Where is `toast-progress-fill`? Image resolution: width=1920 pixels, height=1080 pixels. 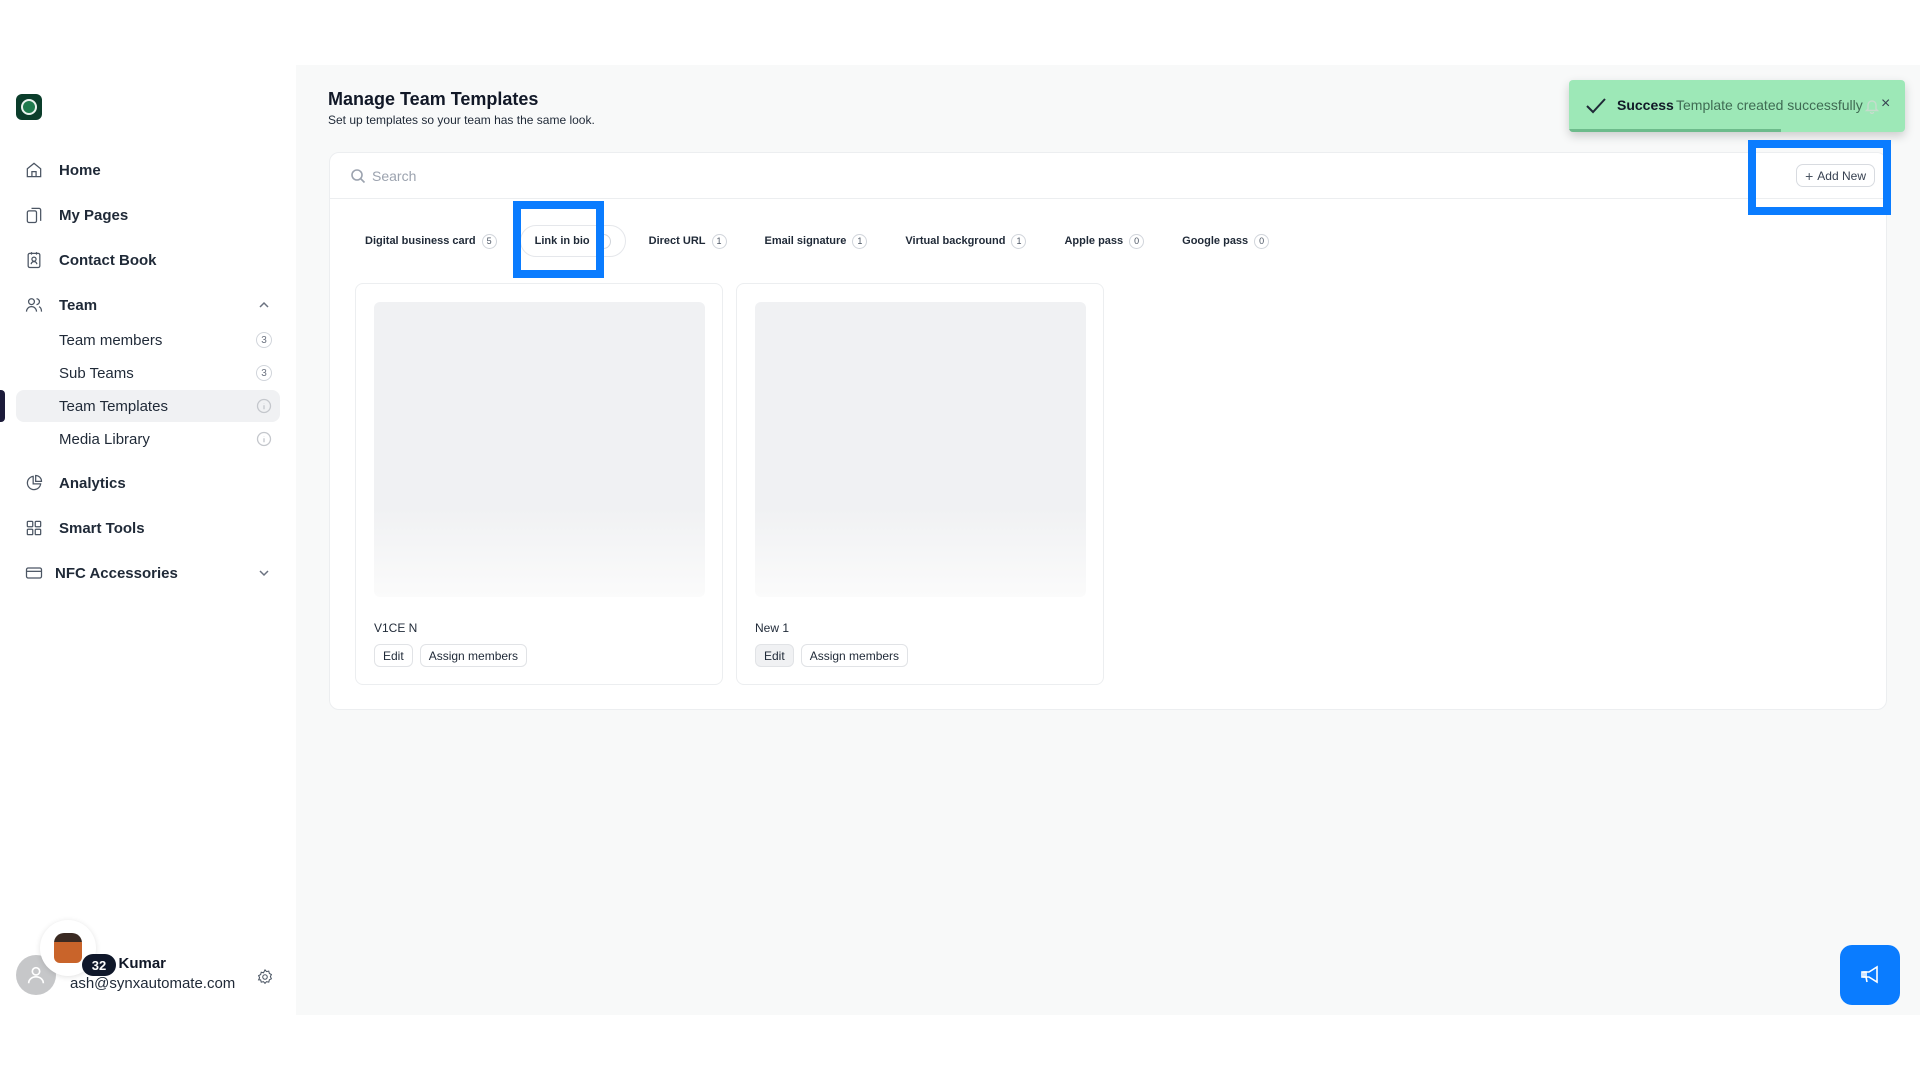
toast-progress-fill is located at coordinates (1675, 130).